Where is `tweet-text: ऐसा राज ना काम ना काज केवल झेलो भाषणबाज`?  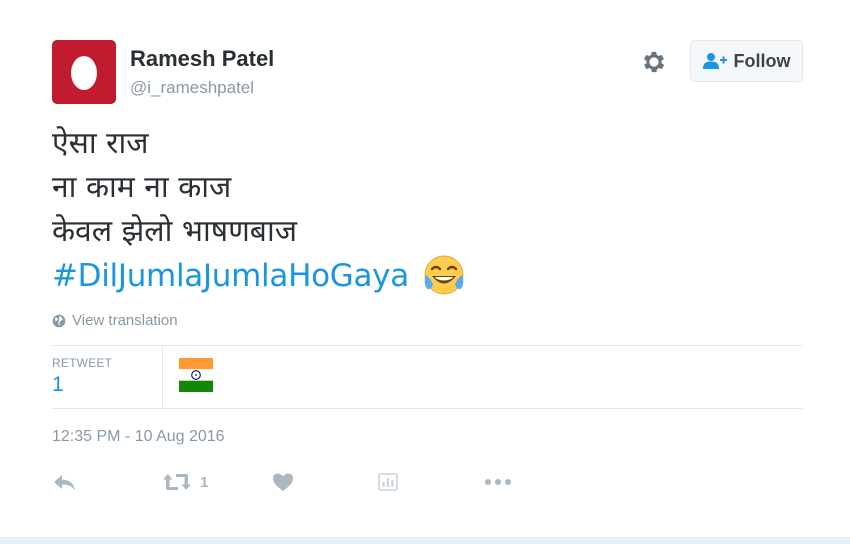
tweet-text: ऐसा राज ना काम ना काज केवल झेलो भाषणबाज is located at coordinates (174, 188).